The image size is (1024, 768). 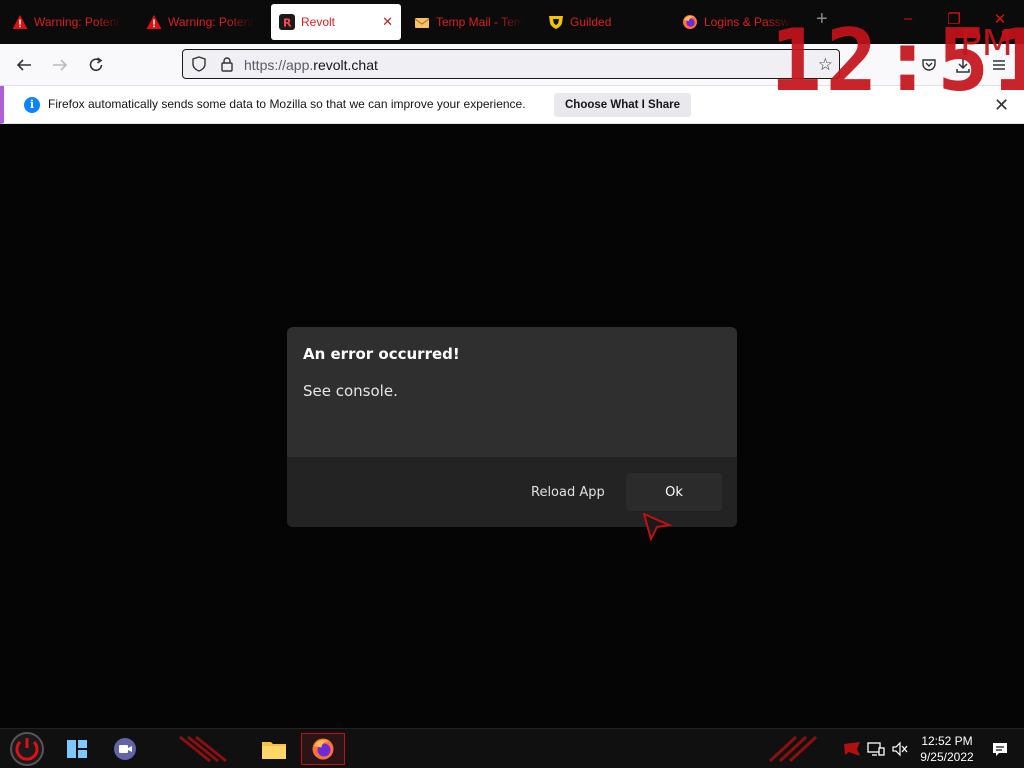 I want to click on svg-text: R, so click(x=287, y=23).